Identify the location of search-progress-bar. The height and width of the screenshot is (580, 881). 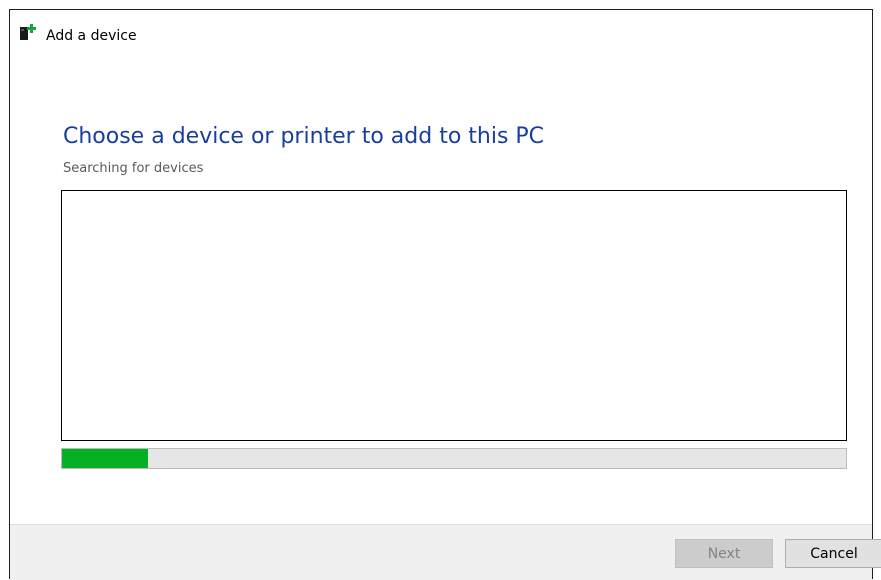
(454, 458).